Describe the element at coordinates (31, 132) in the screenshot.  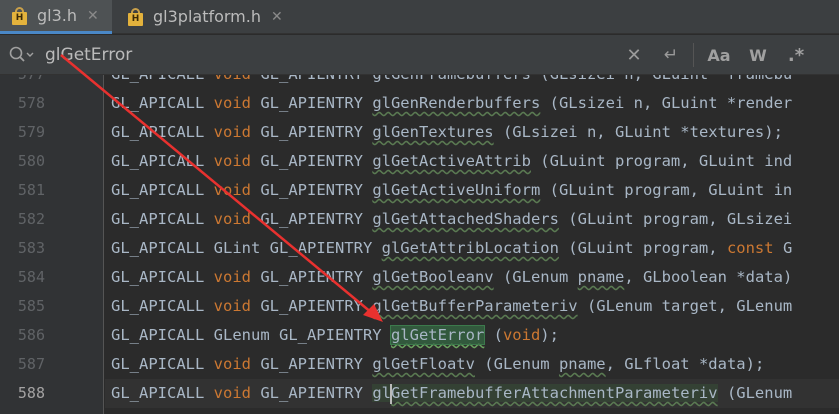
I see `line-number: 579` at that location.